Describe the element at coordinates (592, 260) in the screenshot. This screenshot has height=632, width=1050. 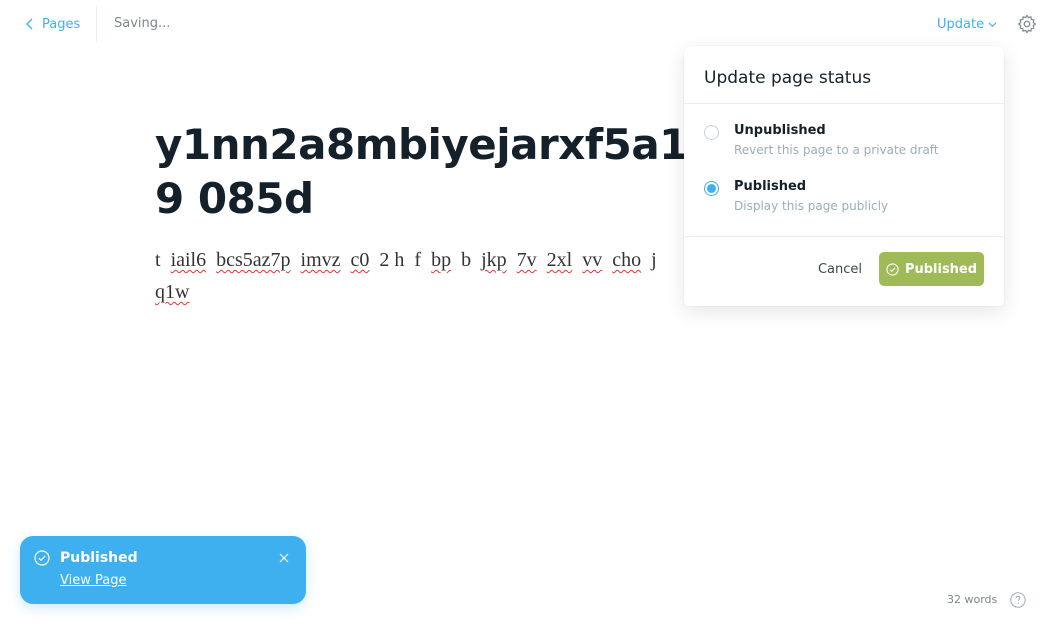
I see `body-word: vv` at that location.